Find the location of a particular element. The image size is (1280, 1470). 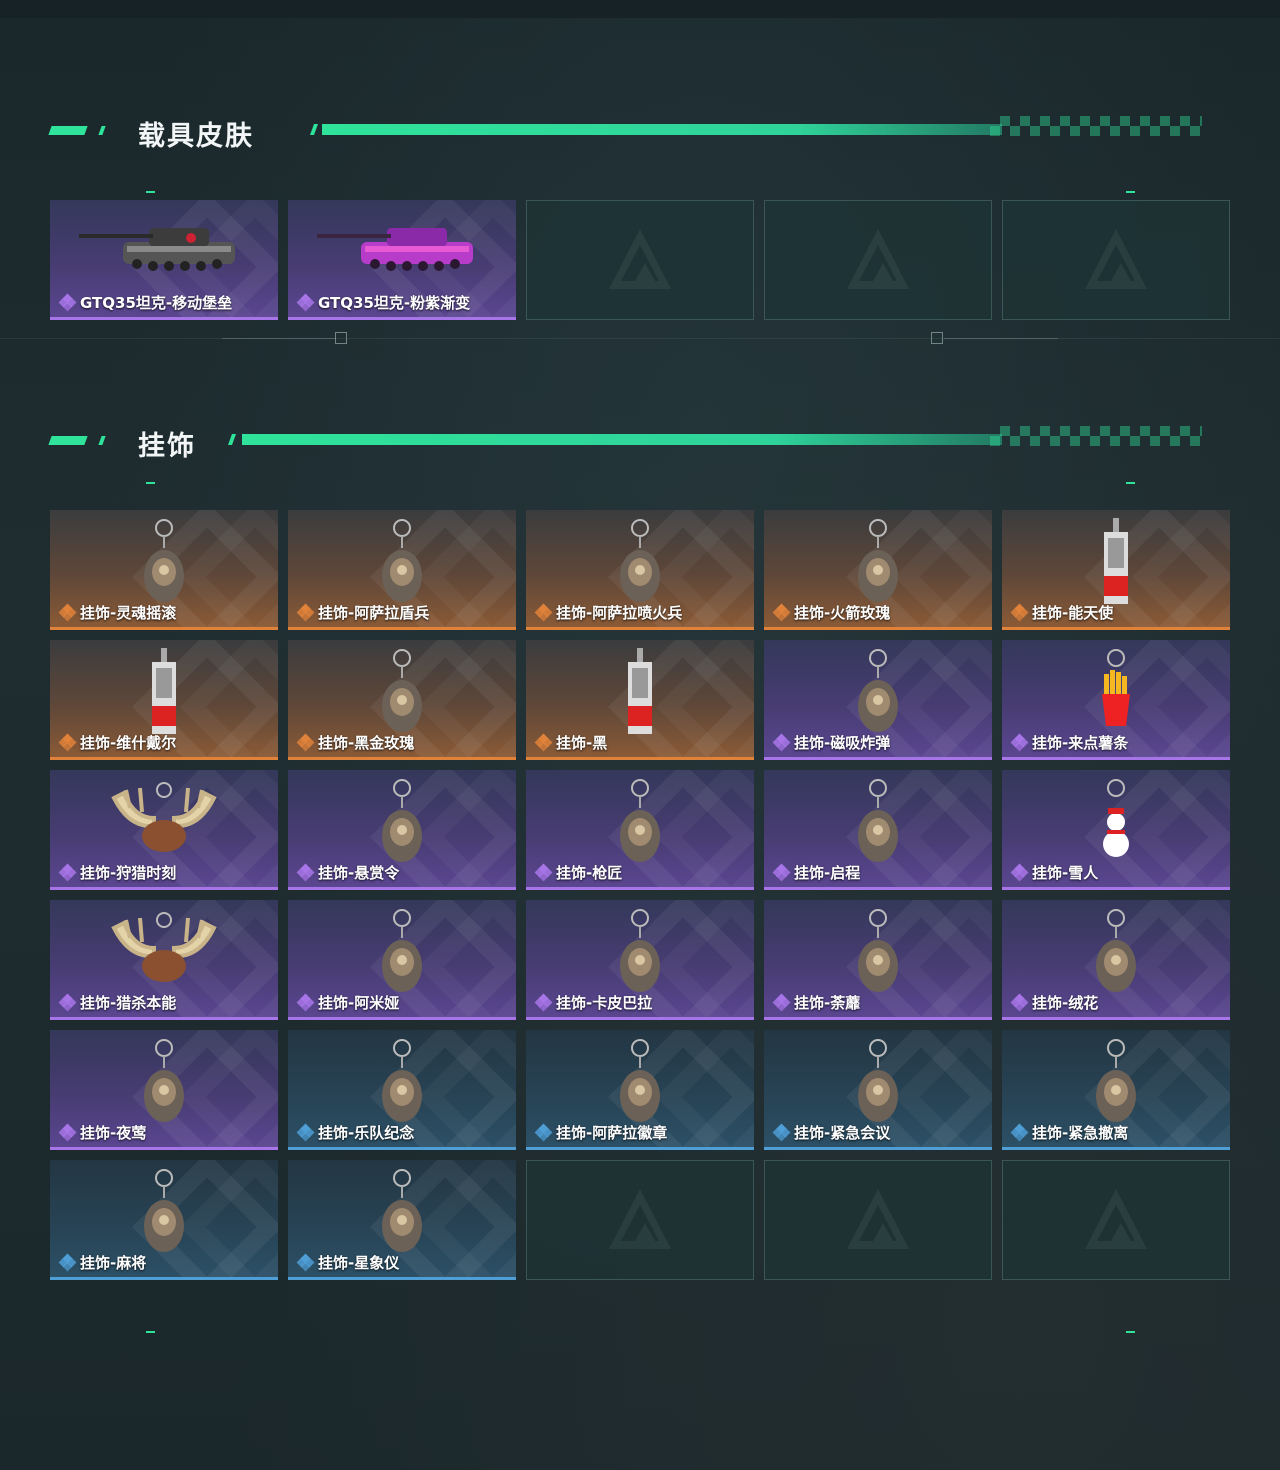

item-name: 挂饰-猎杀本能 is located at coordinates (128, 1003).